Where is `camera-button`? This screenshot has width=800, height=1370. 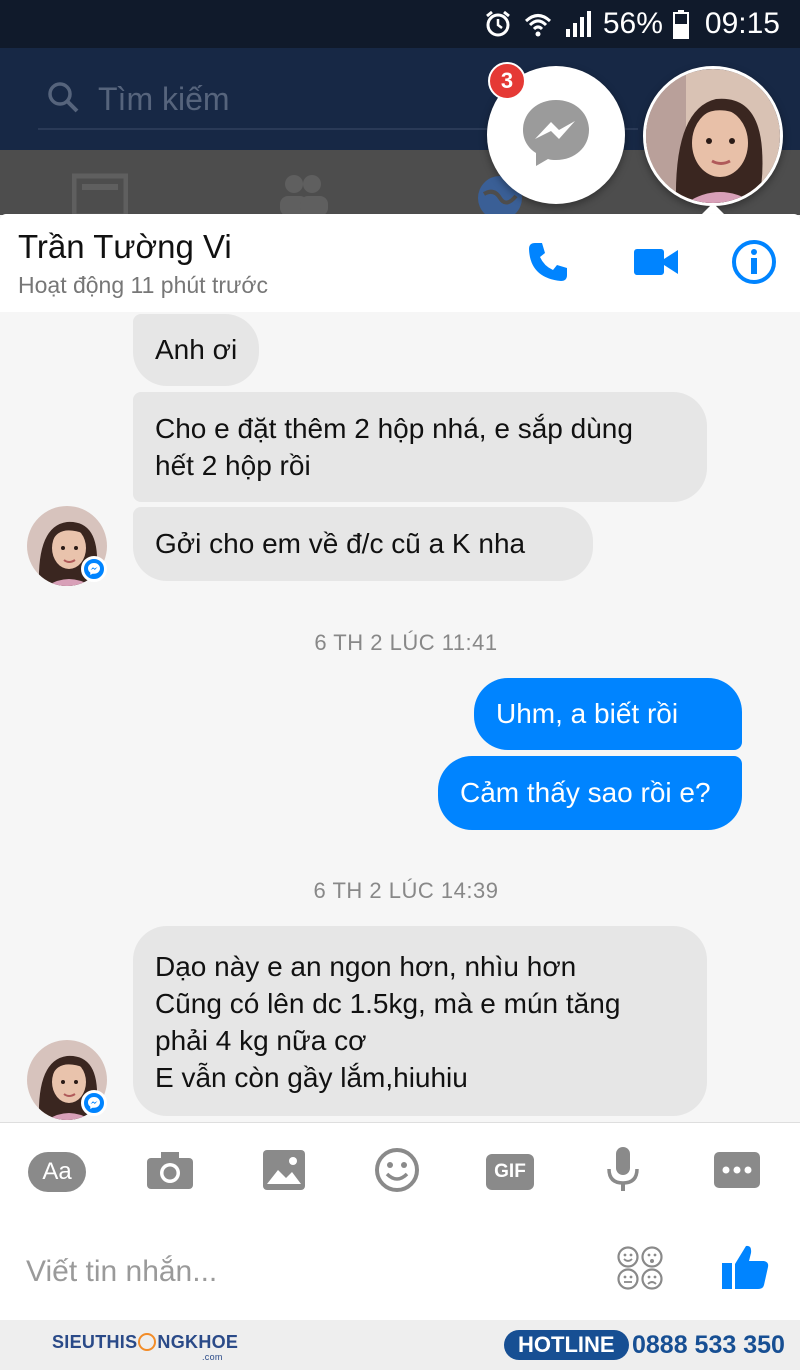
camera-button is located at coordinates (170, 1172).